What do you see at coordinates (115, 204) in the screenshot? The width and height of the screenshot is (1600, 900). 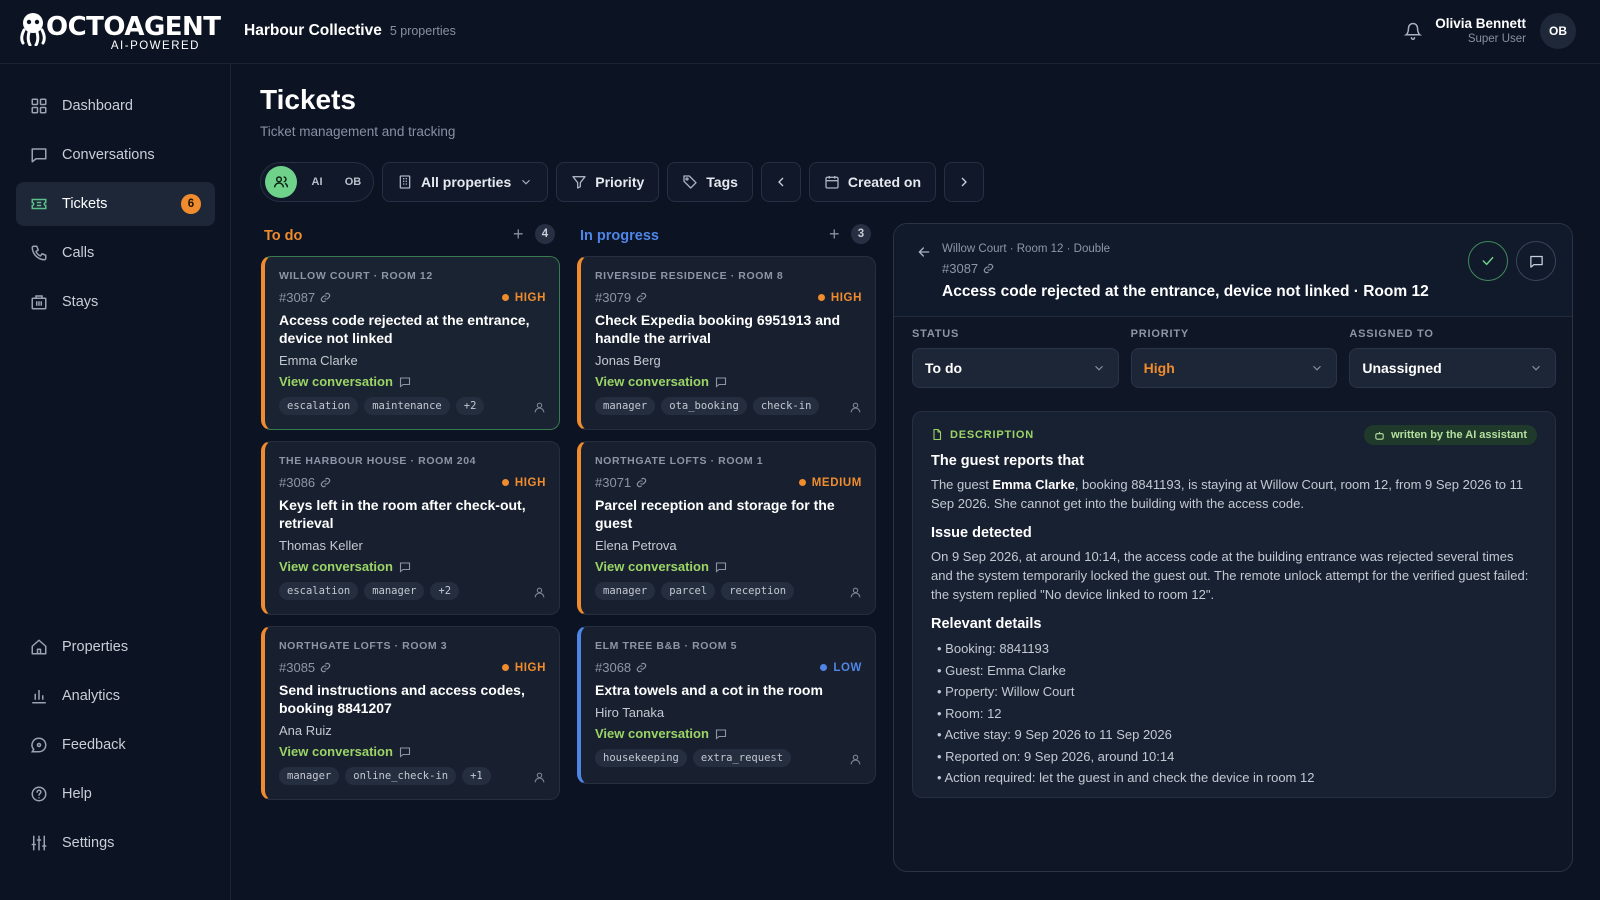 I see `sidebar-item-tickets: Tickets 6` at bounding box center [115, 204].